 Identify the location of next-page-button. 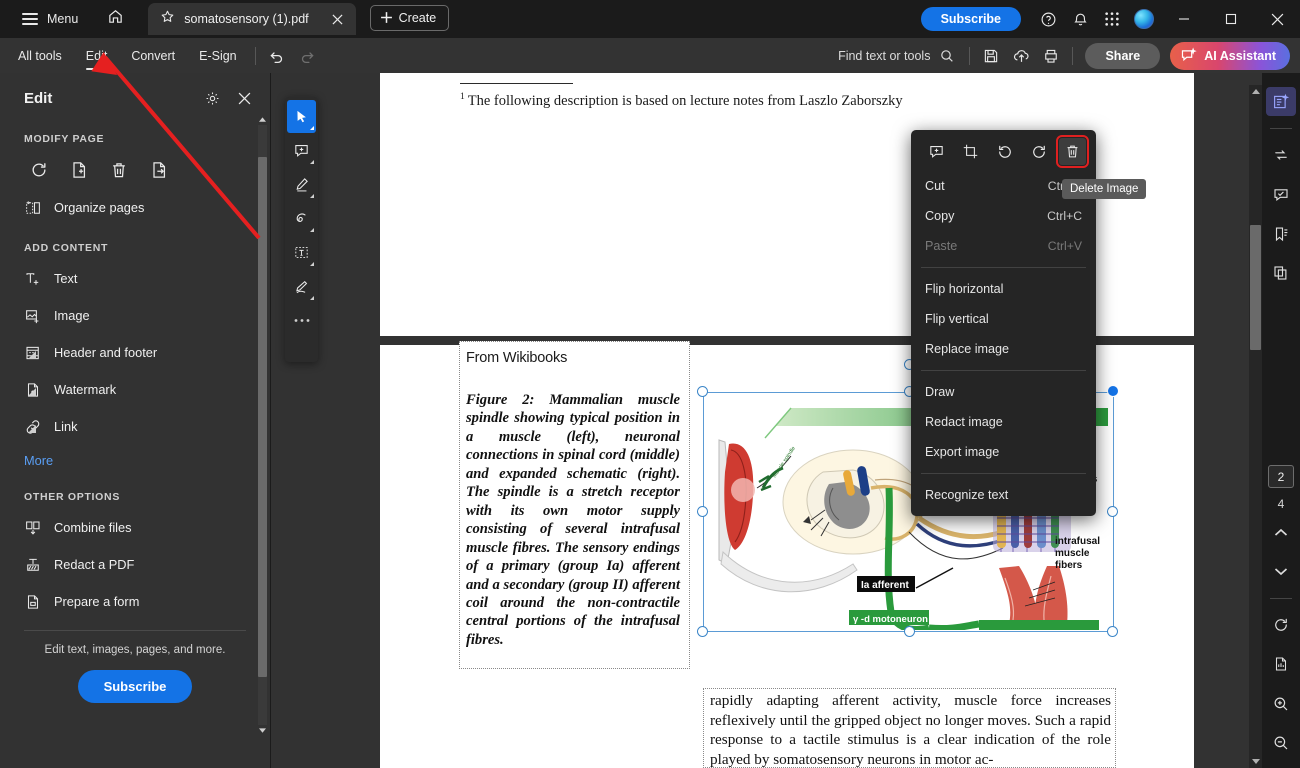
(1281, 571).